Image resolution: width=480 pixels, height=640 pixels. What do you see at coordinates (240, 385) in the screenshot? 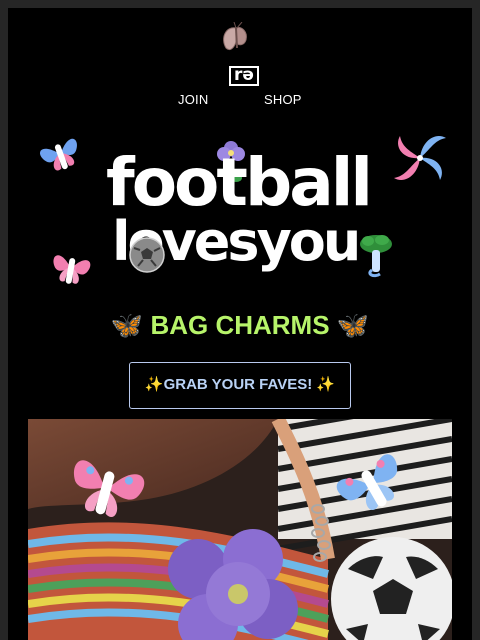
I see `grab-your-faves-button: ✨GRAB YOUR FAVES! ✨` at bounding box center [240, 385].